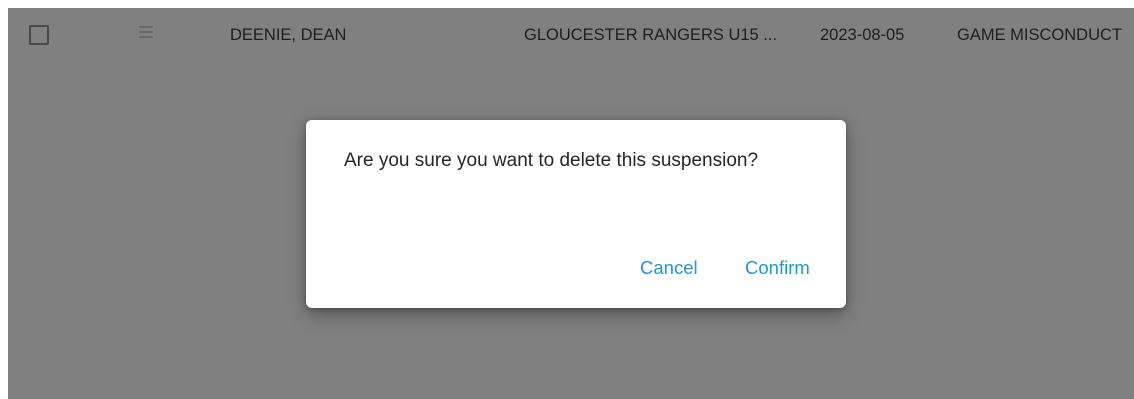  What do you see at coordinates (777, 268) in the screenshot?
I see `confirm-button: Confirm` at bounding box center [777, 268].